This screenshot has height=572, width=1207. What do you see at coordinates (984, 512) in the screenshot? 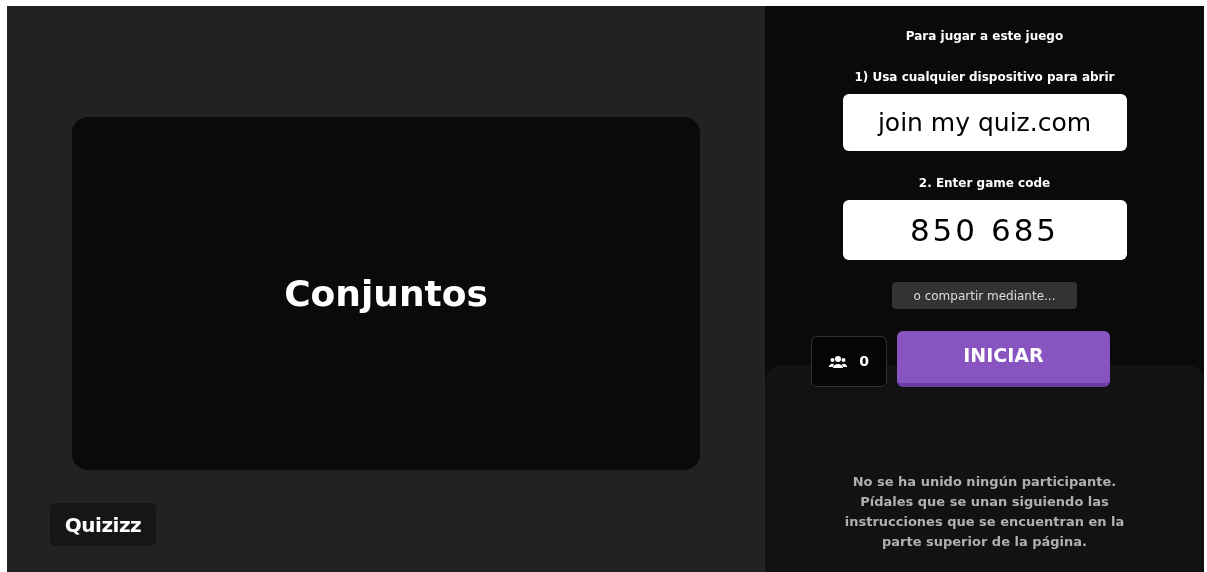
I see `empty-message: No se ha unido ningún participante. Pídales que se unan siguiendo las instrucciones que se encuentran en la parte superior de la página.` at bounding box center [984, 512].